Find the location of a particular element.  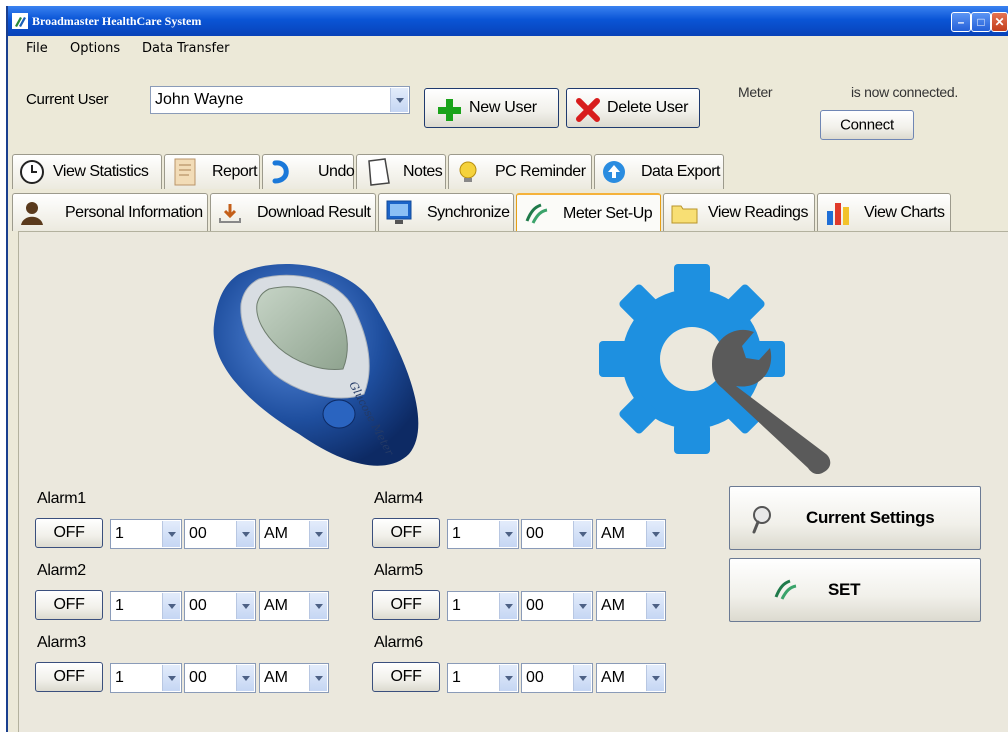

alarm3-hour-select: 1 is located at coordinates (146, 678).